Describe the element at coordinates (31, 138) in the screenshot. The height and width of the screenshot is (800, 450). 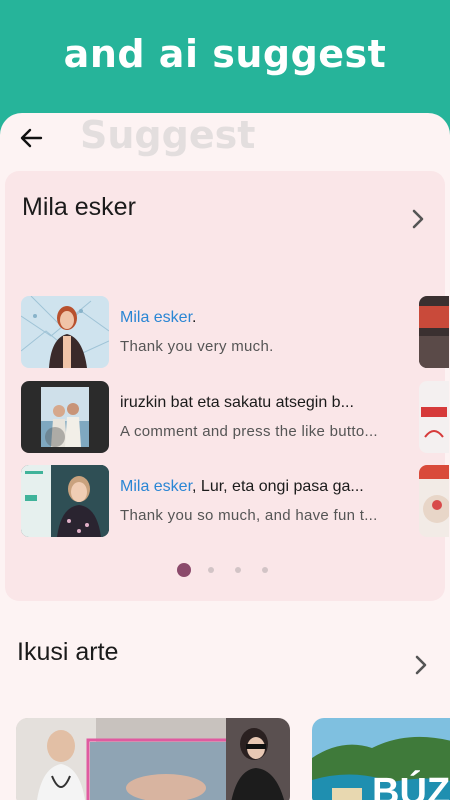
I see `arrow-left-icon` at that location.